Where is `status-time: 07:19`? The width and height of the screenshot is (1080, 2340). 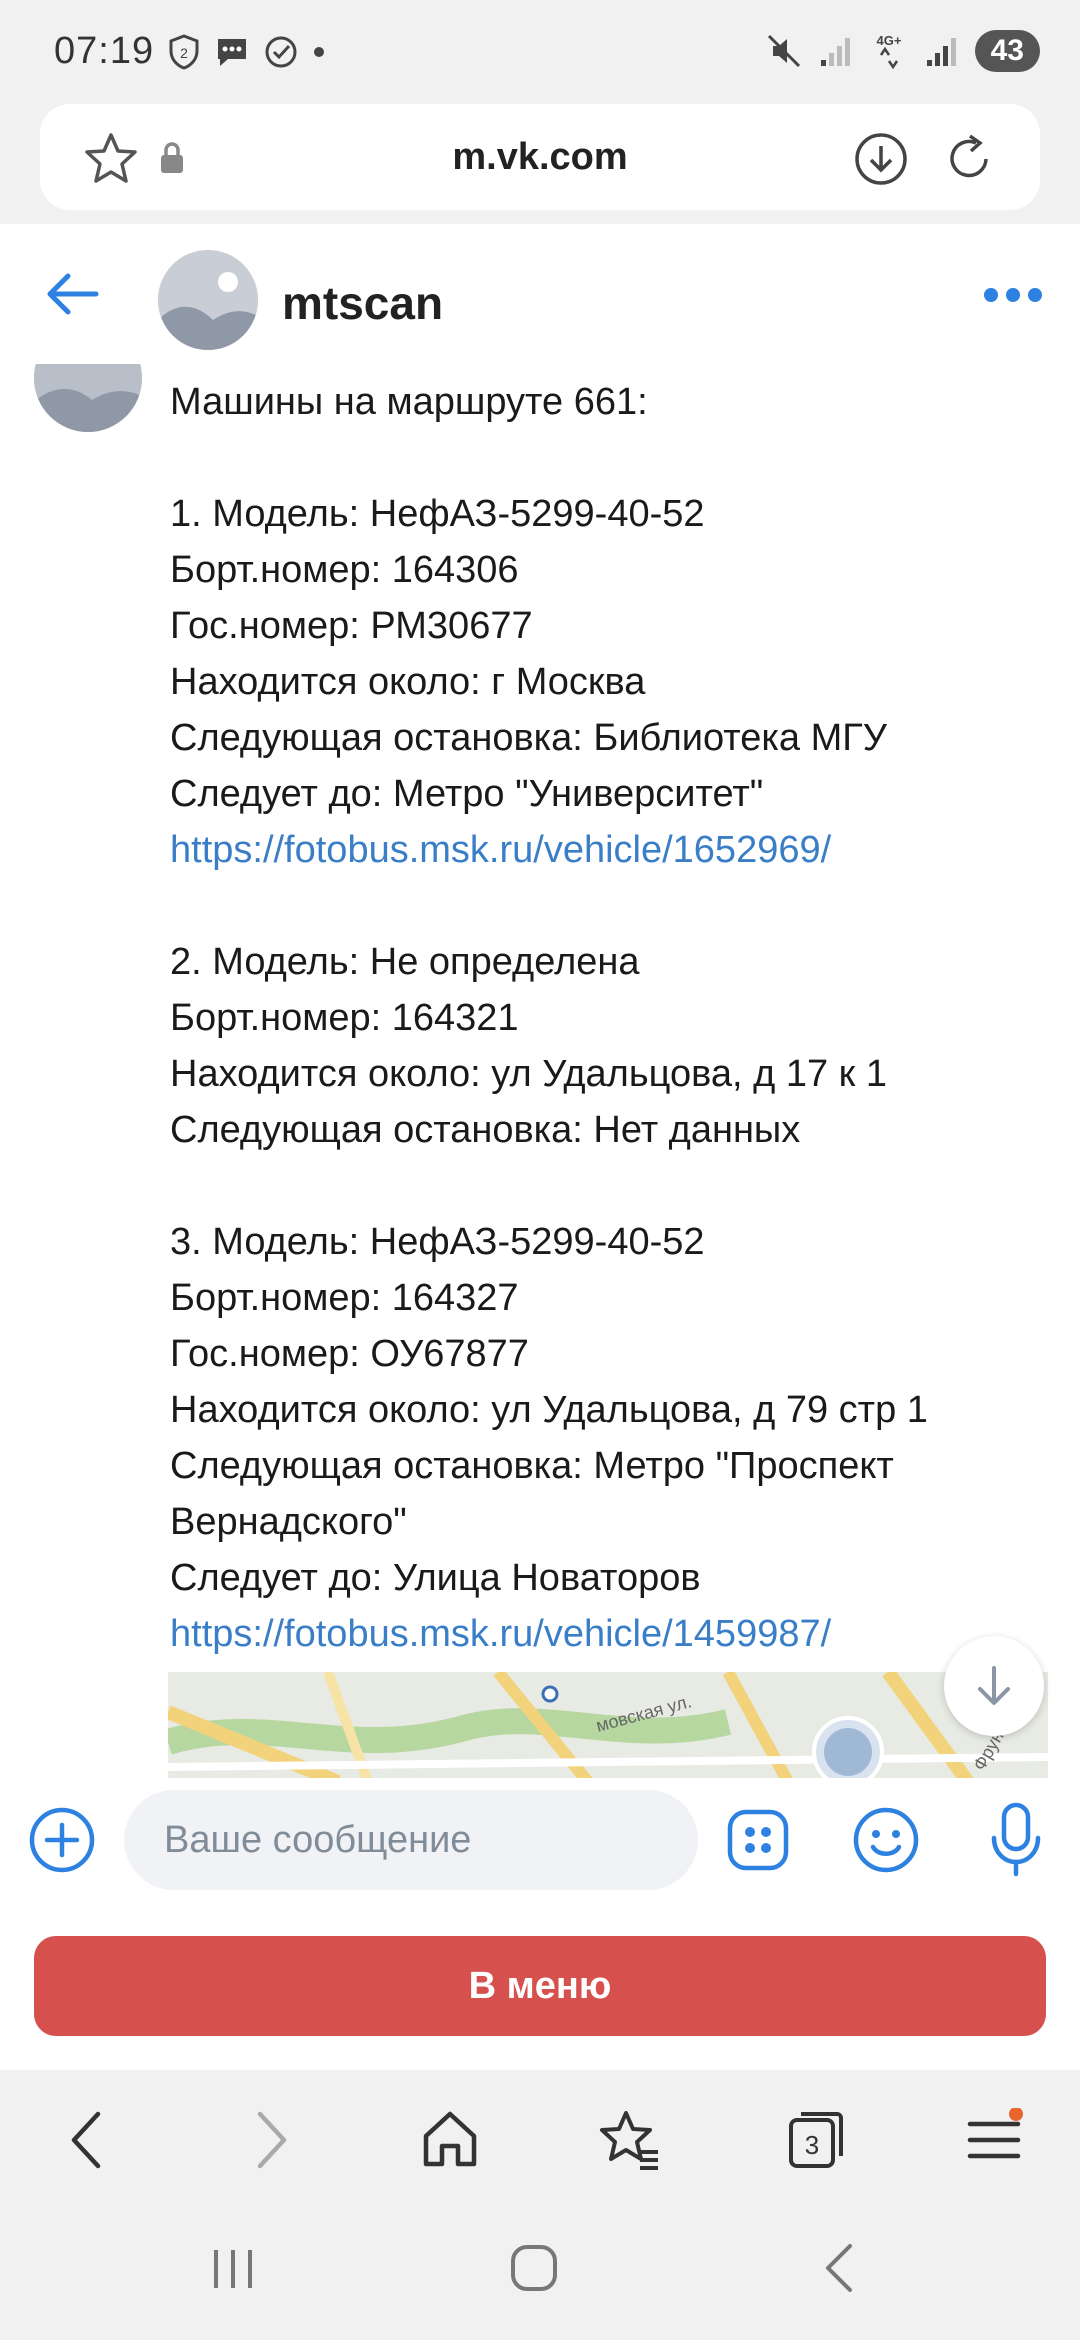 status-time: 07:19 is located at coordinates (104, 51).